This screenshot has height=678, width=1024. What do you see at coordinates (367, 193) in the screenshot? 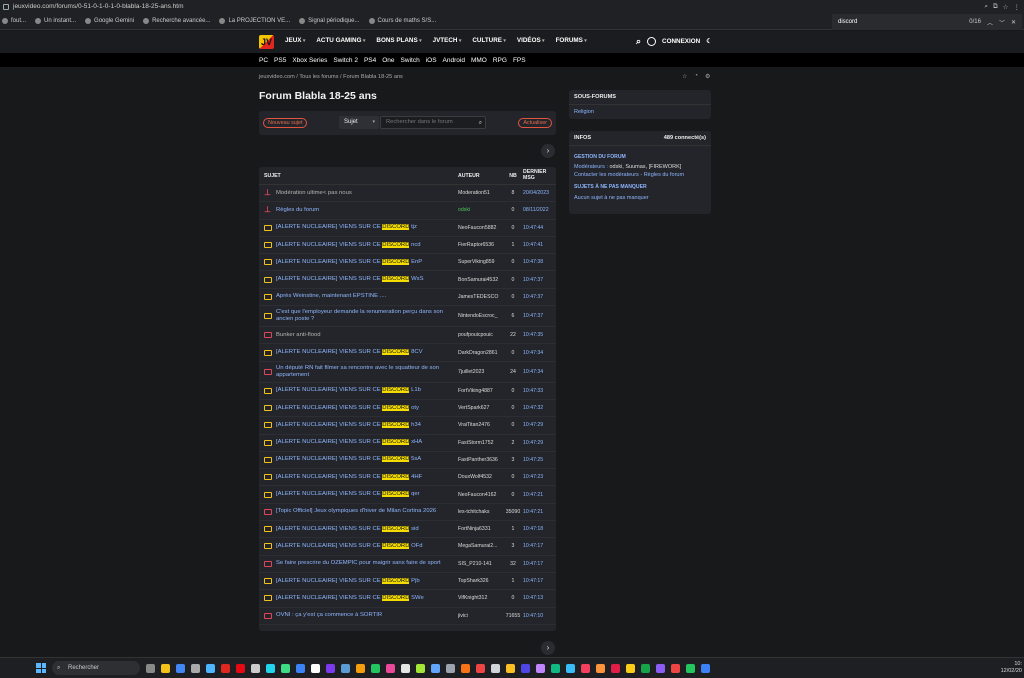
I see `topic-title-link: Modération ultime< pas nous` at bounding box center [367, 193].